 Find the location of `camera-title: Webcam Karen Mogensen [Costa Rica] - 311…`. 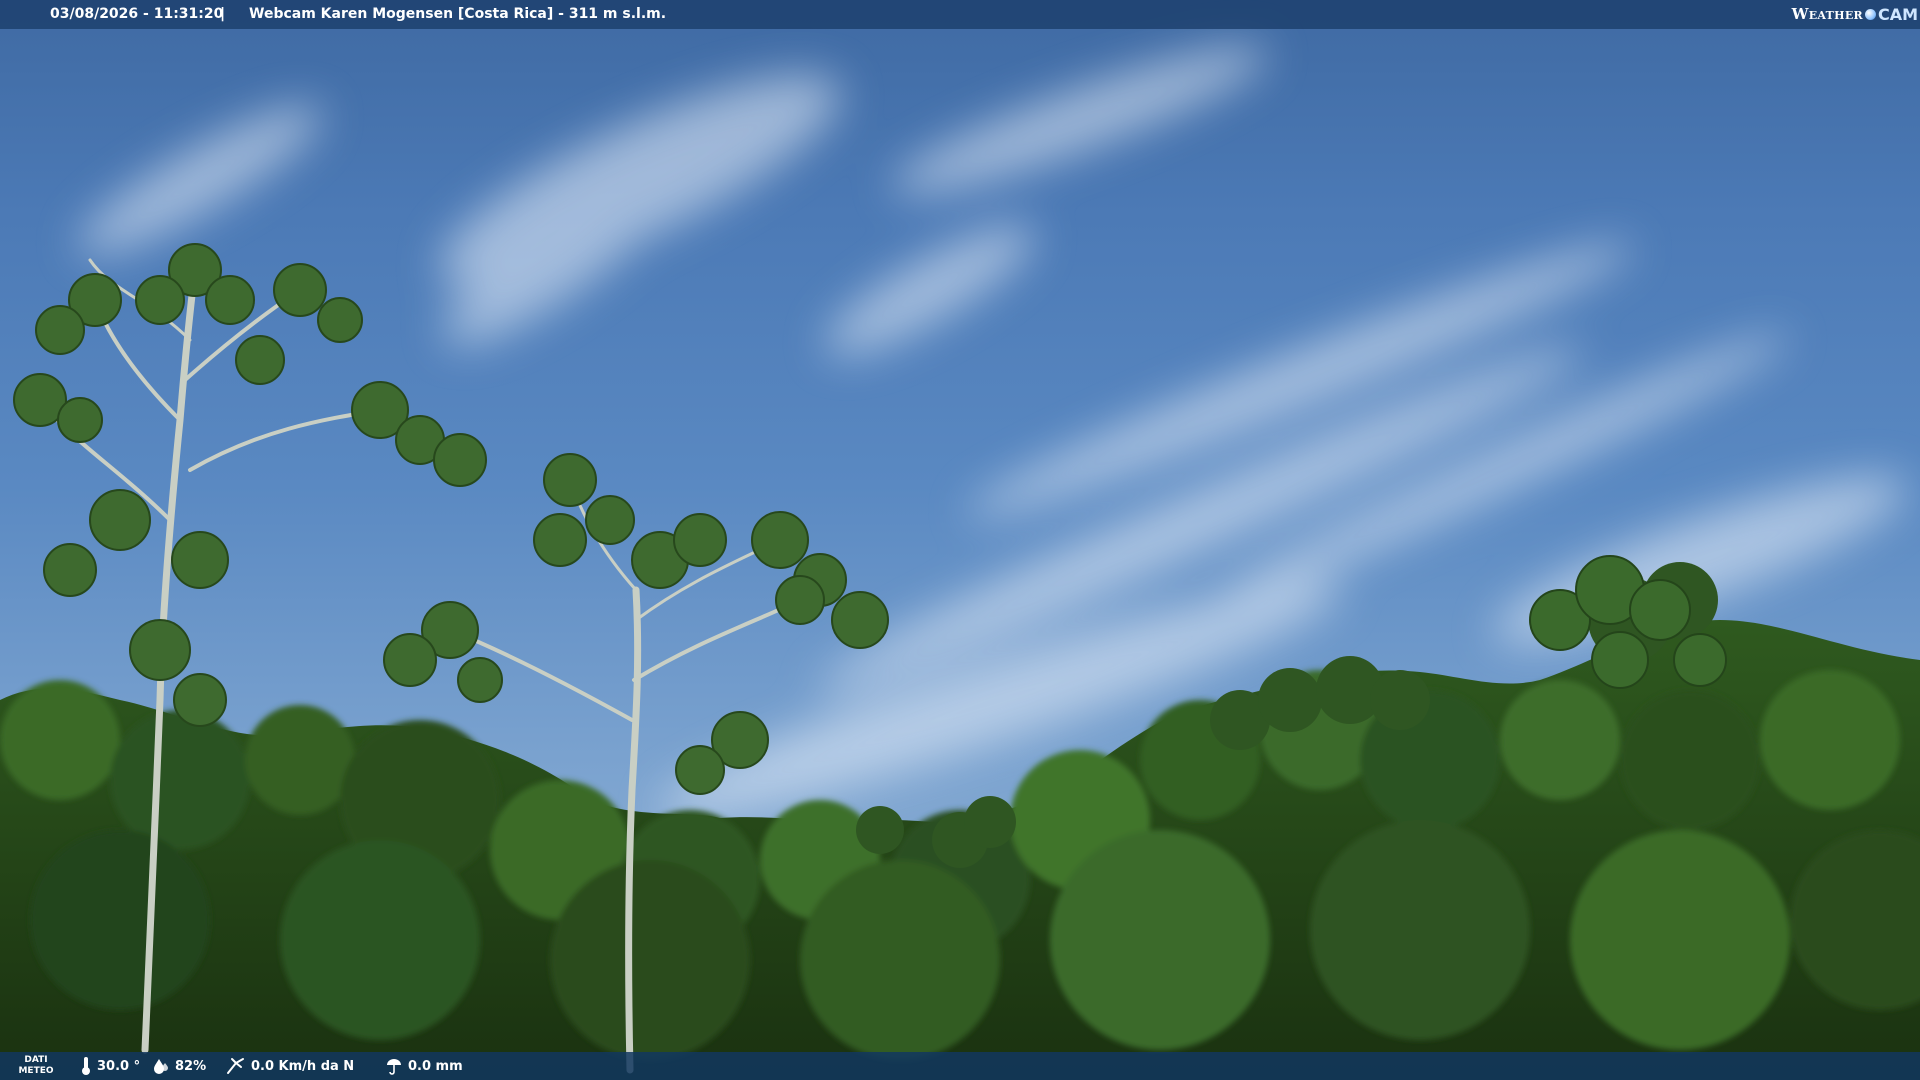

camera-title: Webcam Karen Mogensen [Costa Rica] - 311… is located at coordinates (458, 14).